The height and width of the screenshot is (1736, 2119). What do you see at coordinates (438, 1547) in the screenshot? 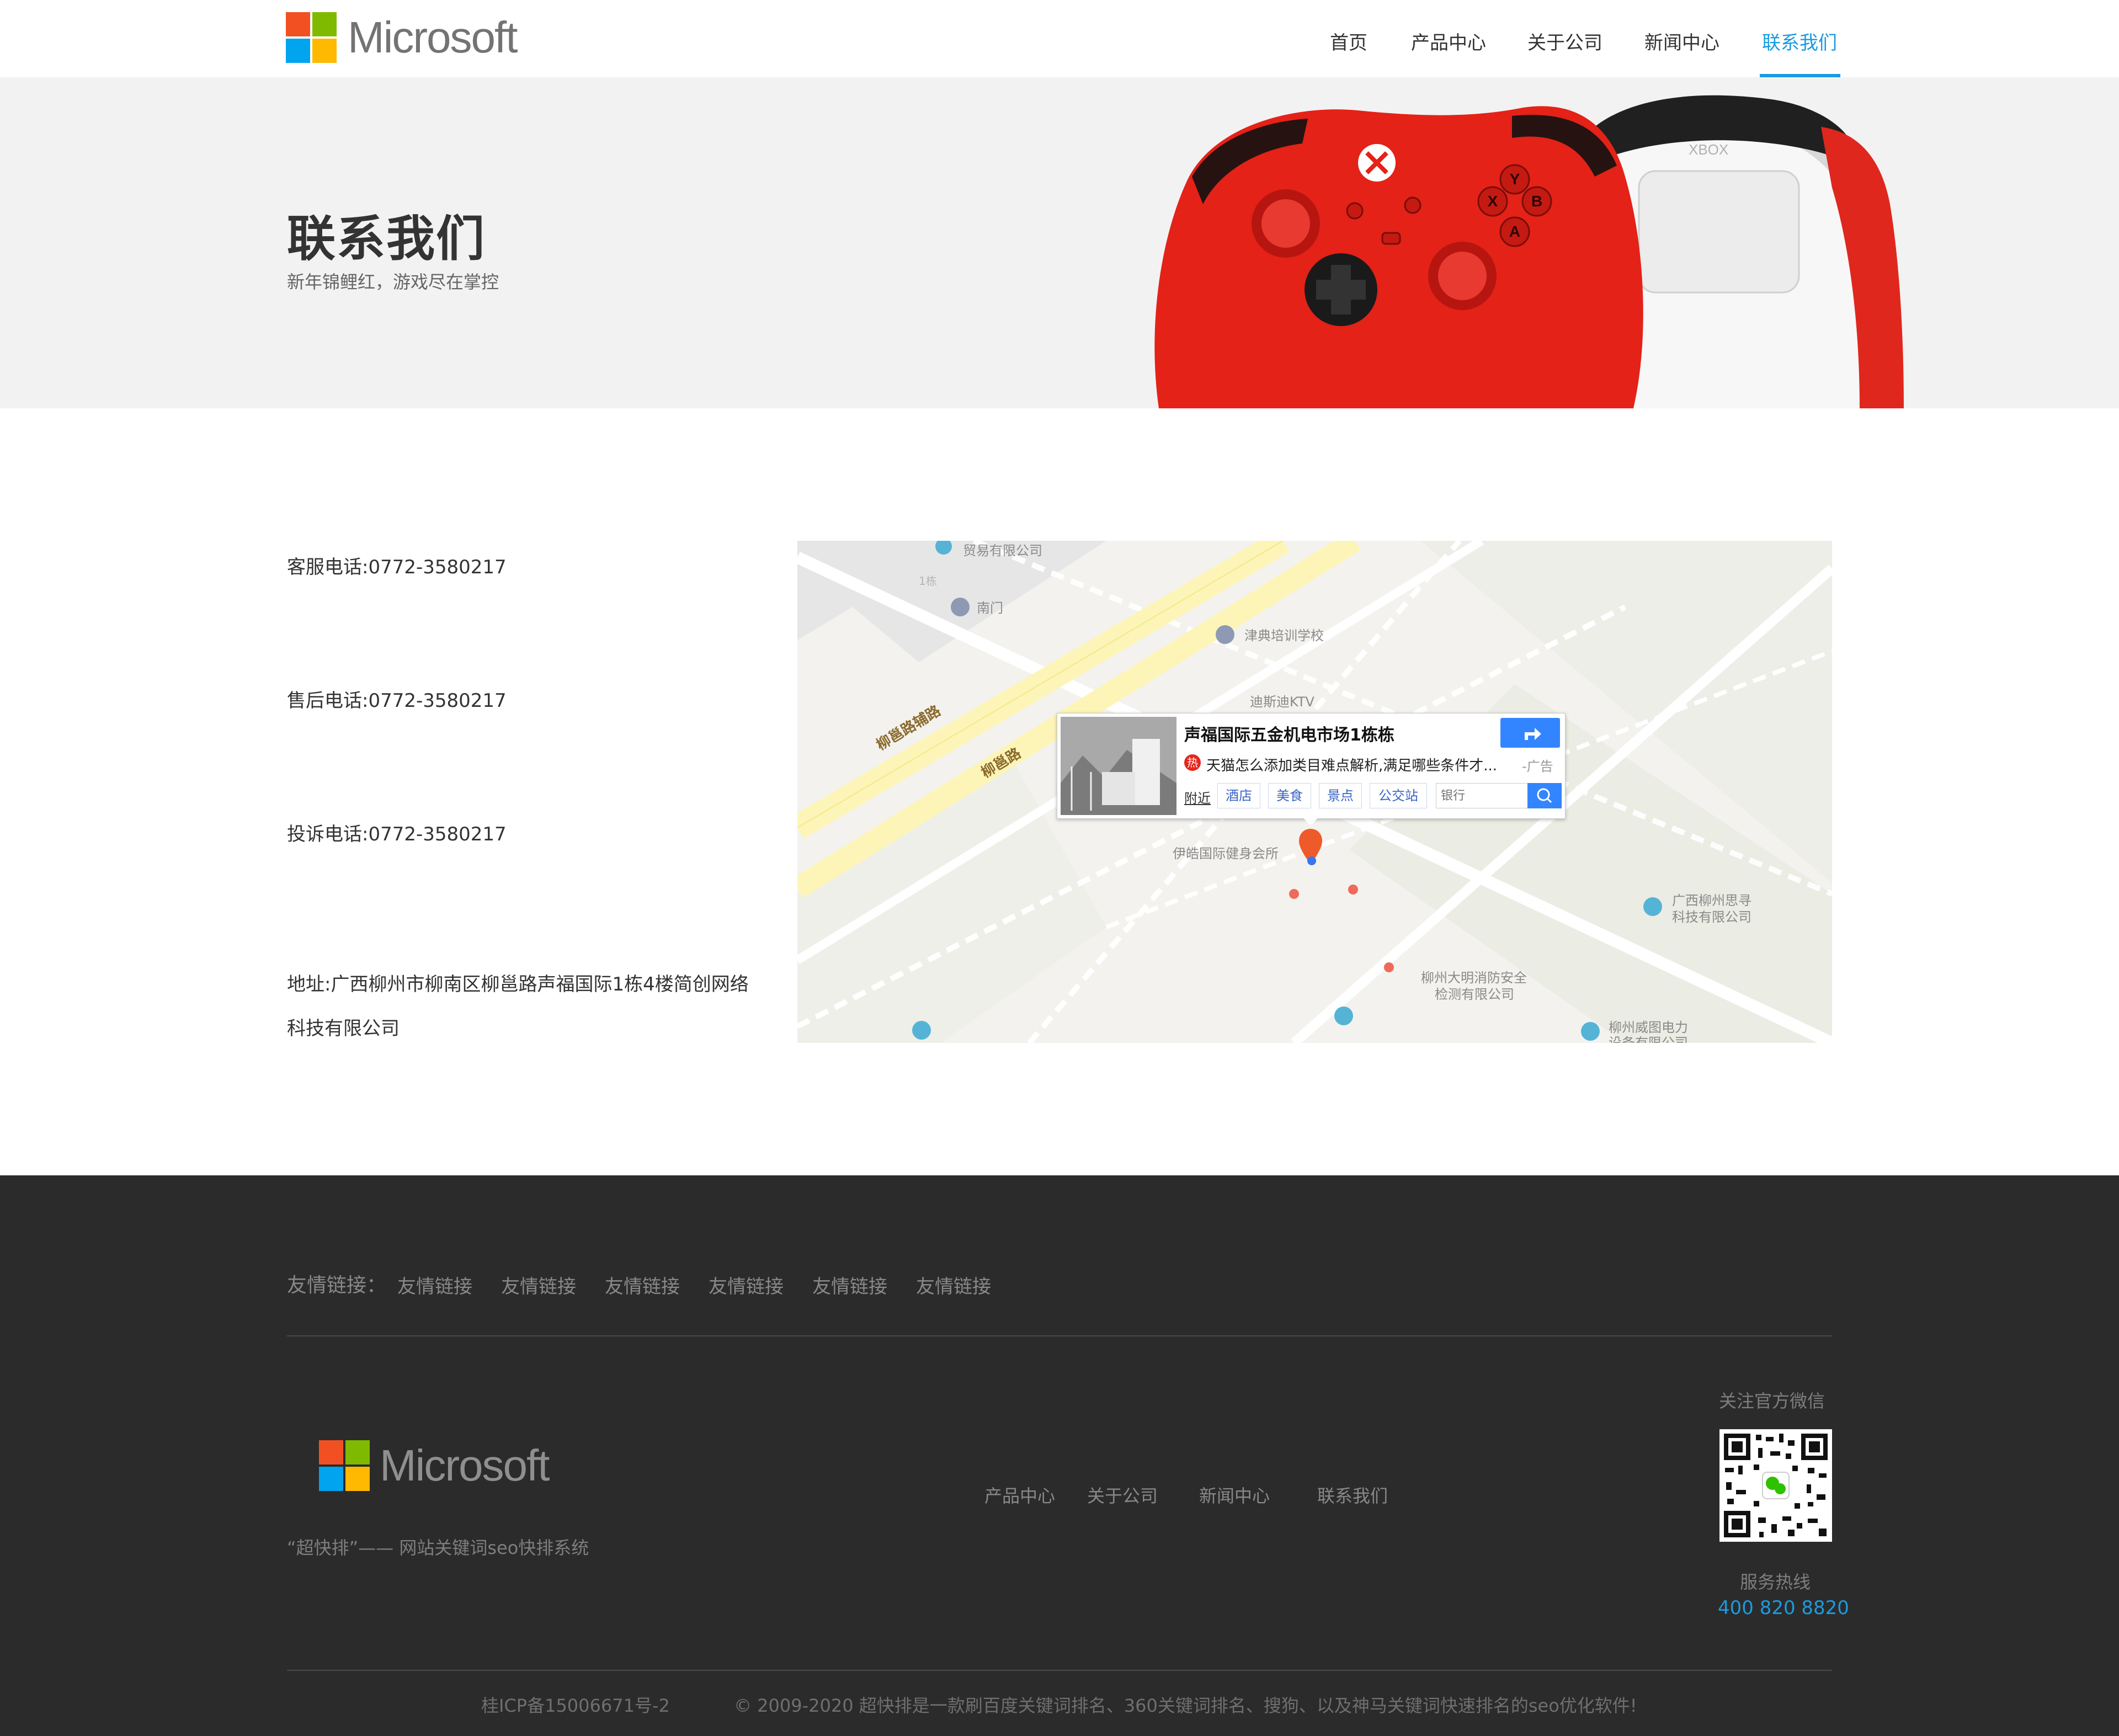
I see `footer-slogan: “超快排”—— 网站关键词seo快排系统` at bounding box center [438, 1547].